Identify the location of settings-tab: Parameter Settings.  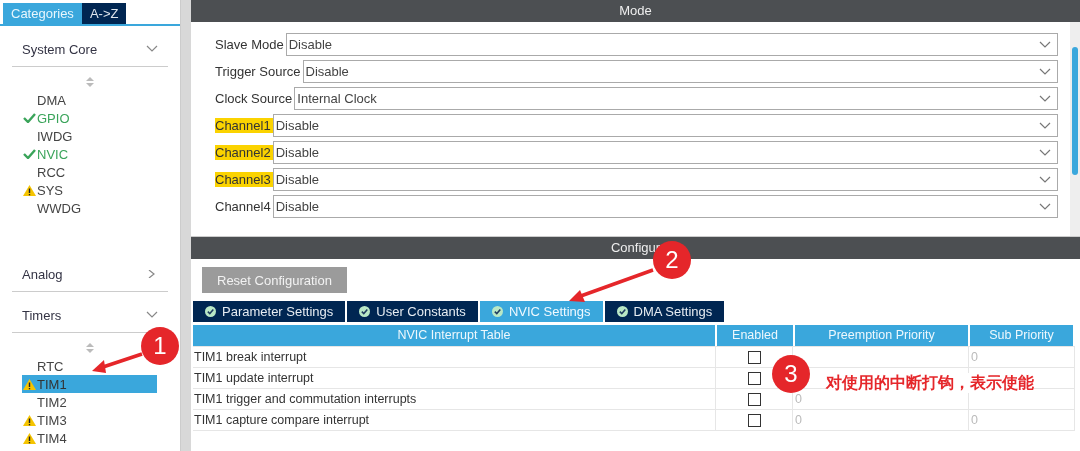
(269, 311).